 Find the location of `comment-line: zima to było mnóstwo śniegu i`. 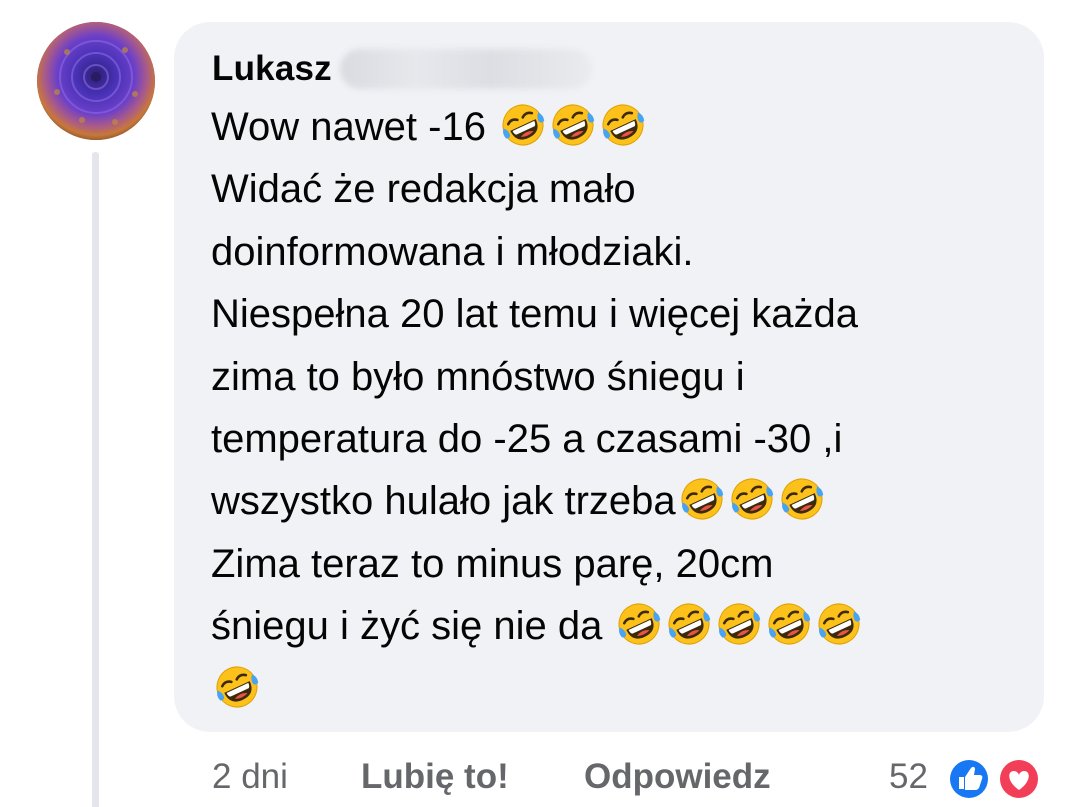

comment-line: zima to było mnóstwo śniegu i is located at coordinates (611, 377).